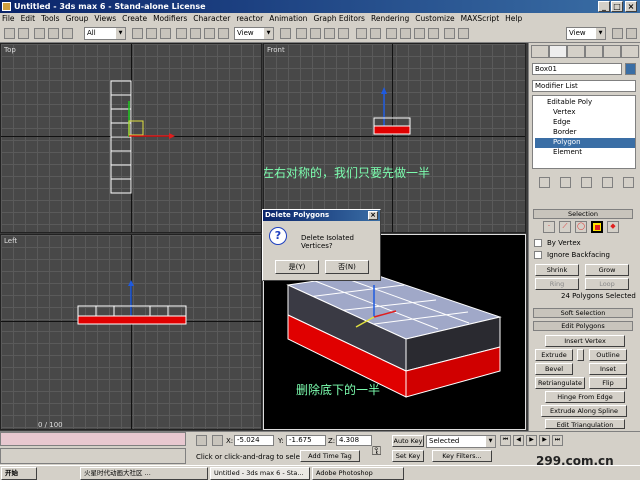  Describe the element at coordinates (9, 33) in the screenshot. I see `undo-icon` at that location.